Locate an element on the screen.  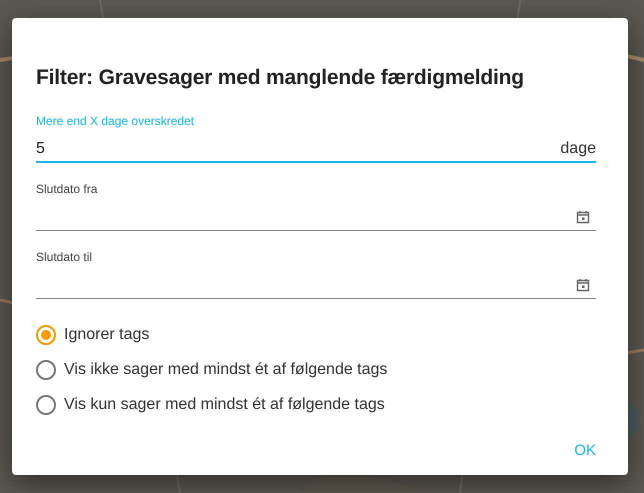
unit-label: dage is located at coordinates (578, 149).